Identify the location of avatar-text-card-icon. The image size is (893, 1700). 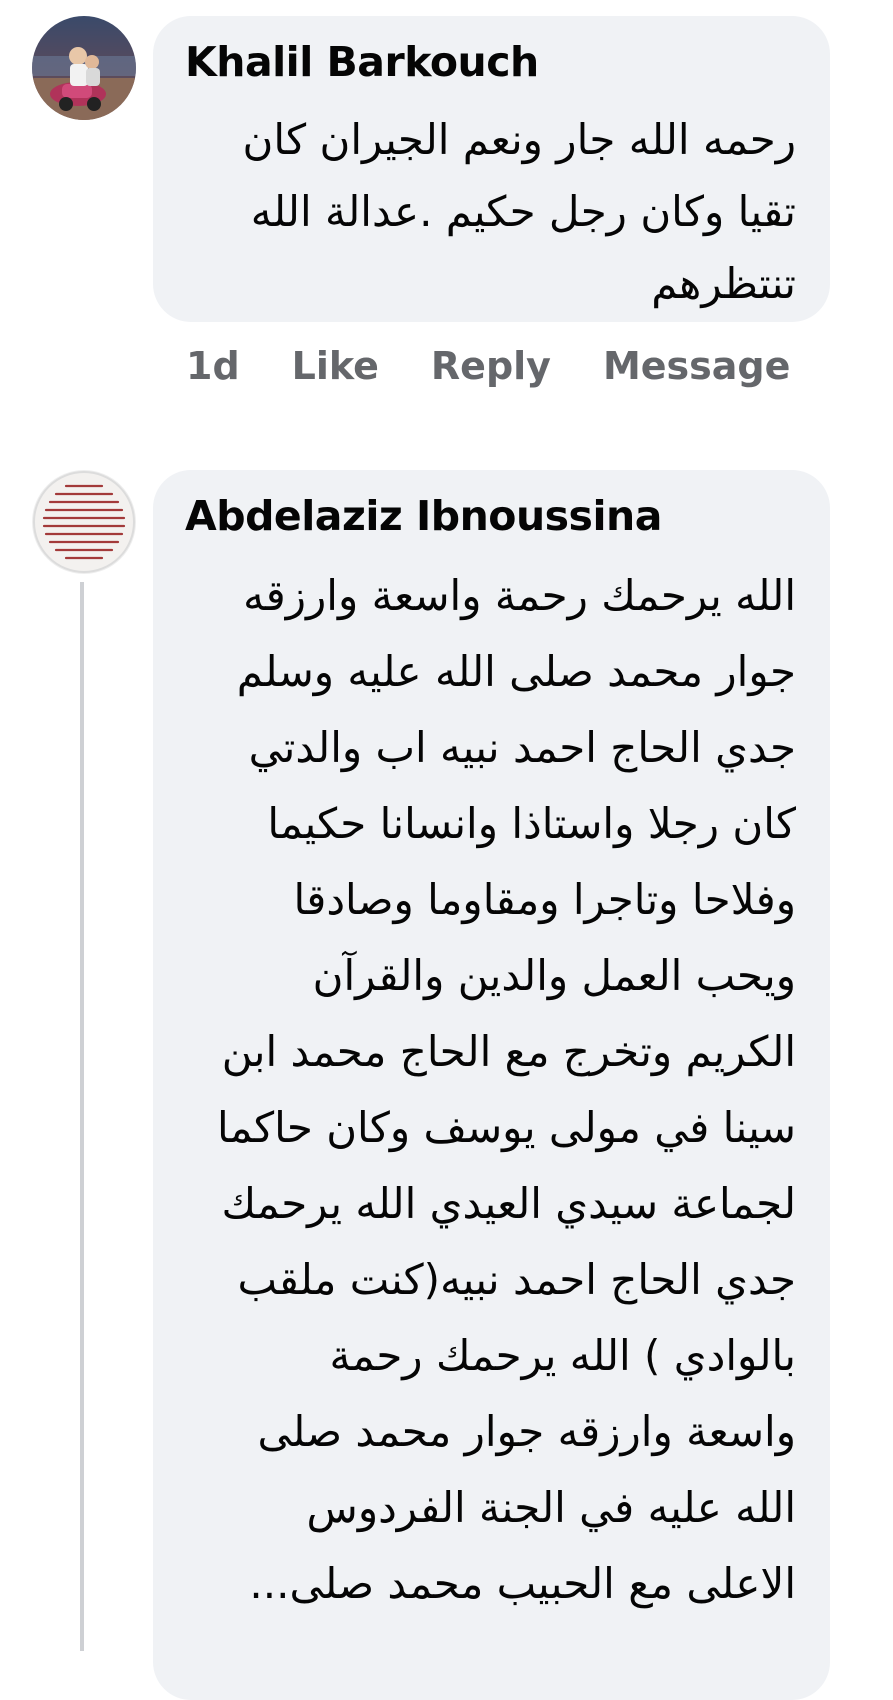
(84, 522).